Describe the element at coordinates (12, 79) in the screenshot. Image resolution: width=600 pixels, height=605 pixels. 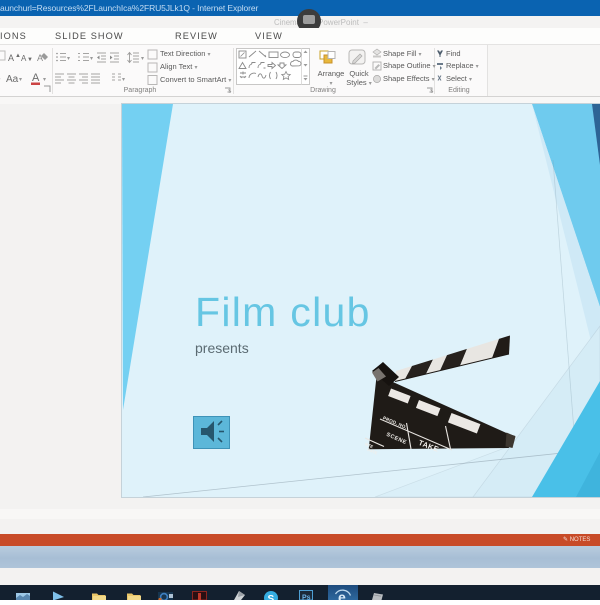
I see `svg-text: Aa` at that location.